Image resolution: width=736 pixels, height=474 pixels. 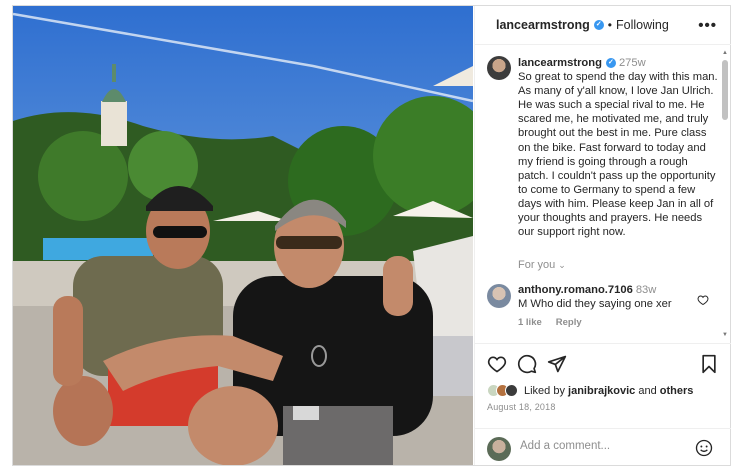 I want to click on likes-summary: Liked by janibrajkovic and others, so click(x=590, y=390).